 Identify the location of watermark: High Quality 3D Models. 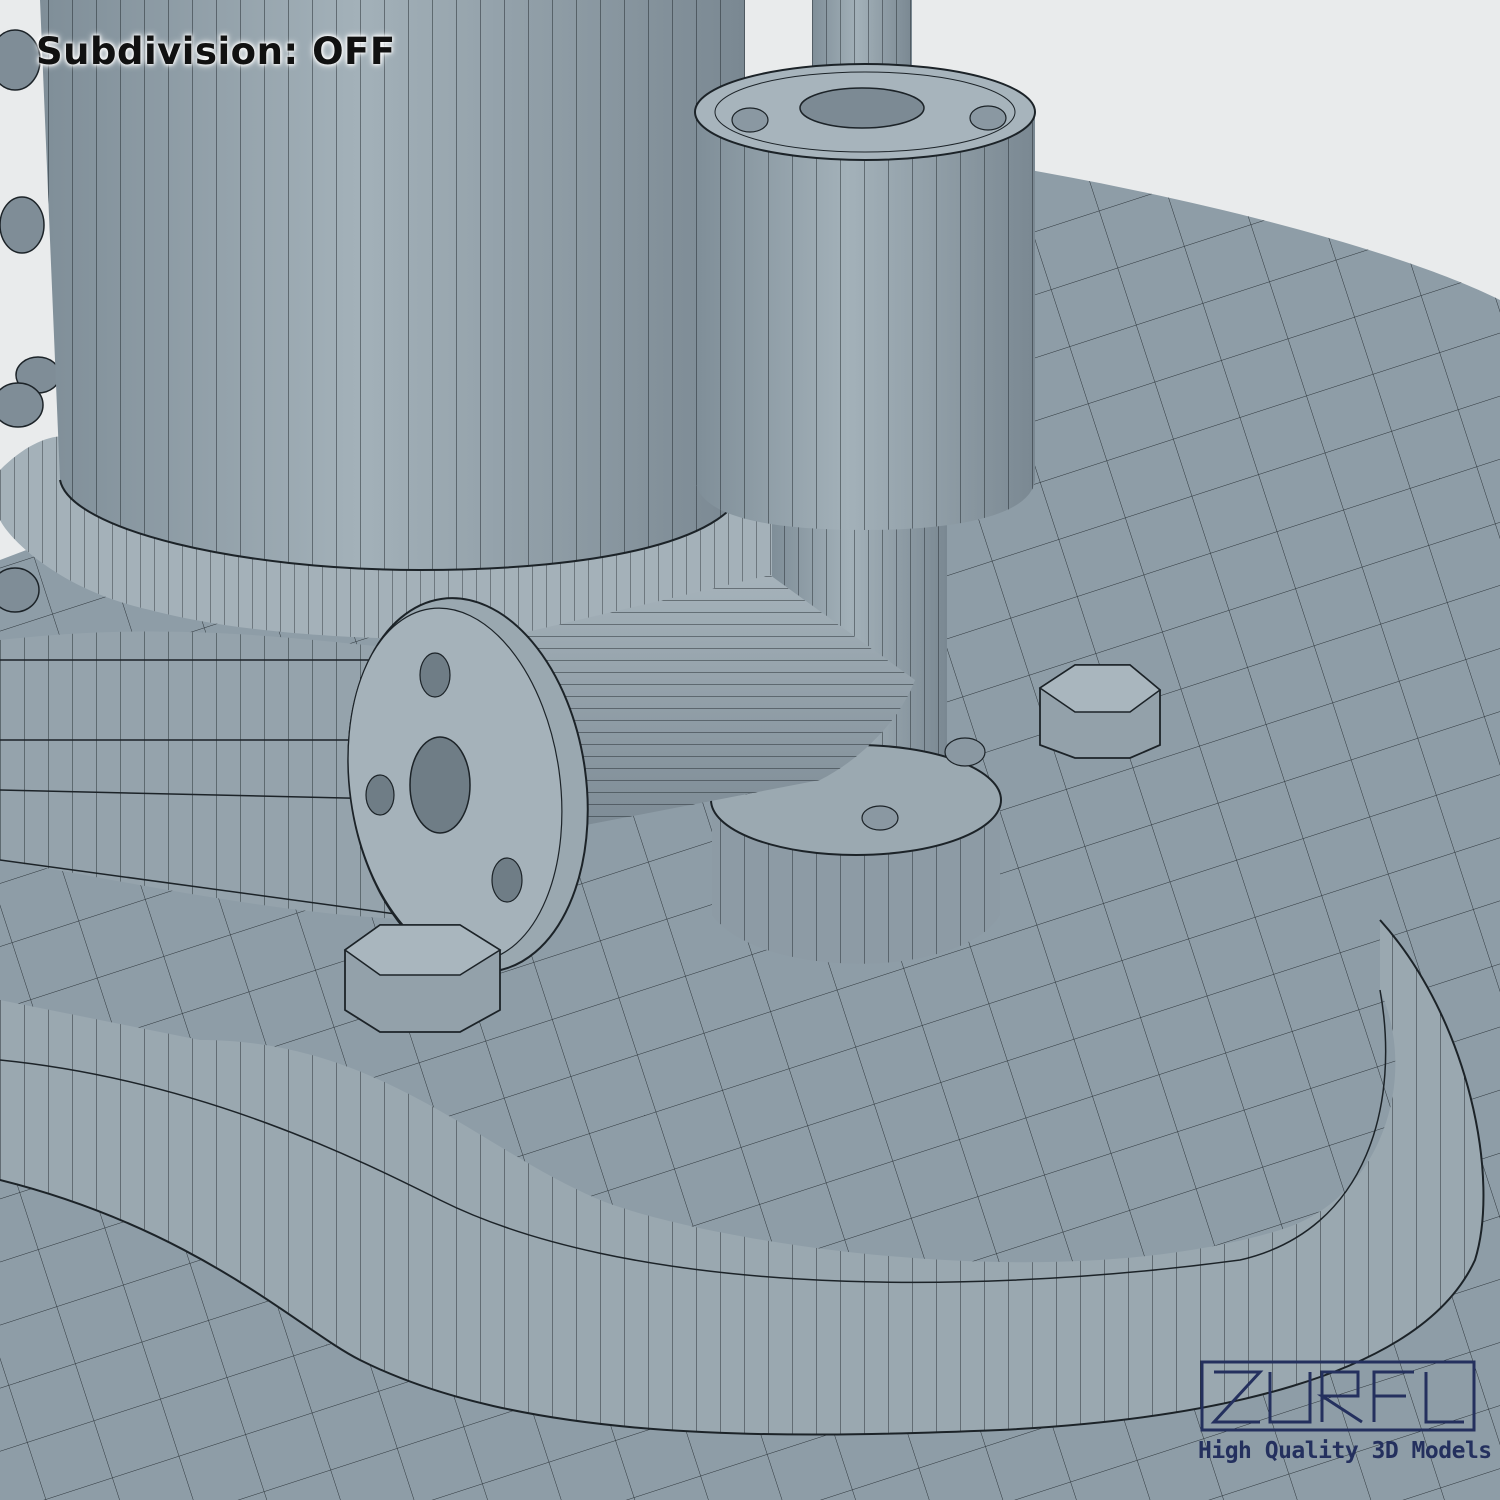
(1345, 1420).